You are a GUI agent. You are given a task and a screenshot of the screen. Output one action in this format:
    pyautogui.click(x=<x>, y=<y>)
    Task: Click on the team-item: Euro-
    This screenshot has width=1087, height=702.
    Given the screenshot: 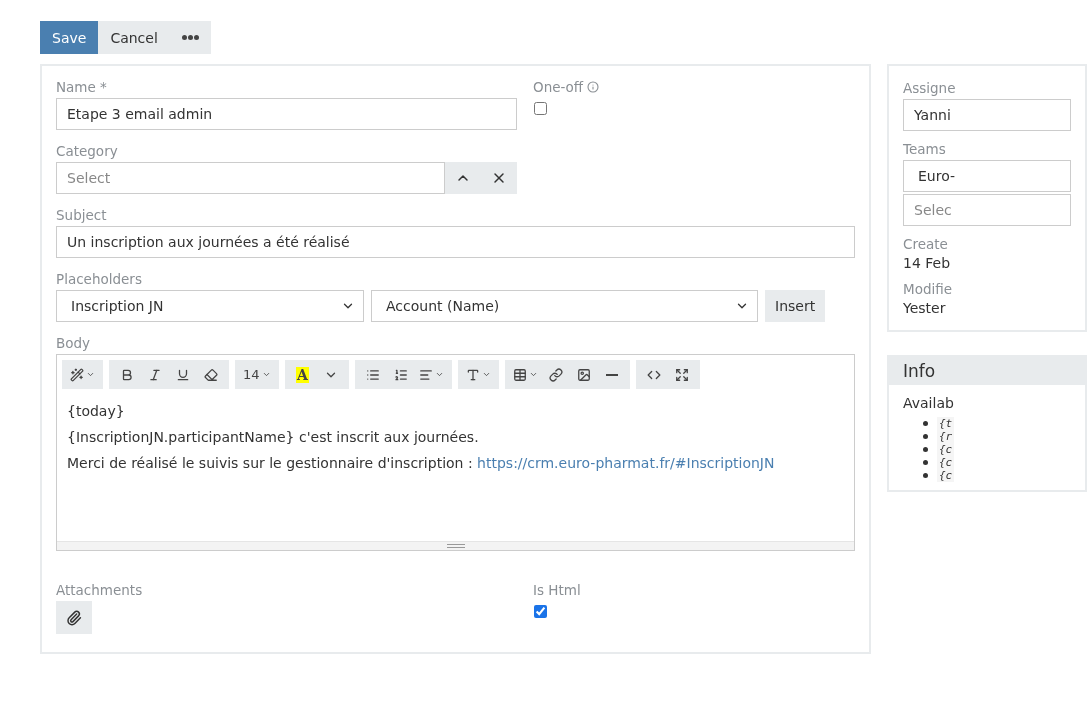 What is the action you would take?
    pyautogui.click(x=987, y=176)
    